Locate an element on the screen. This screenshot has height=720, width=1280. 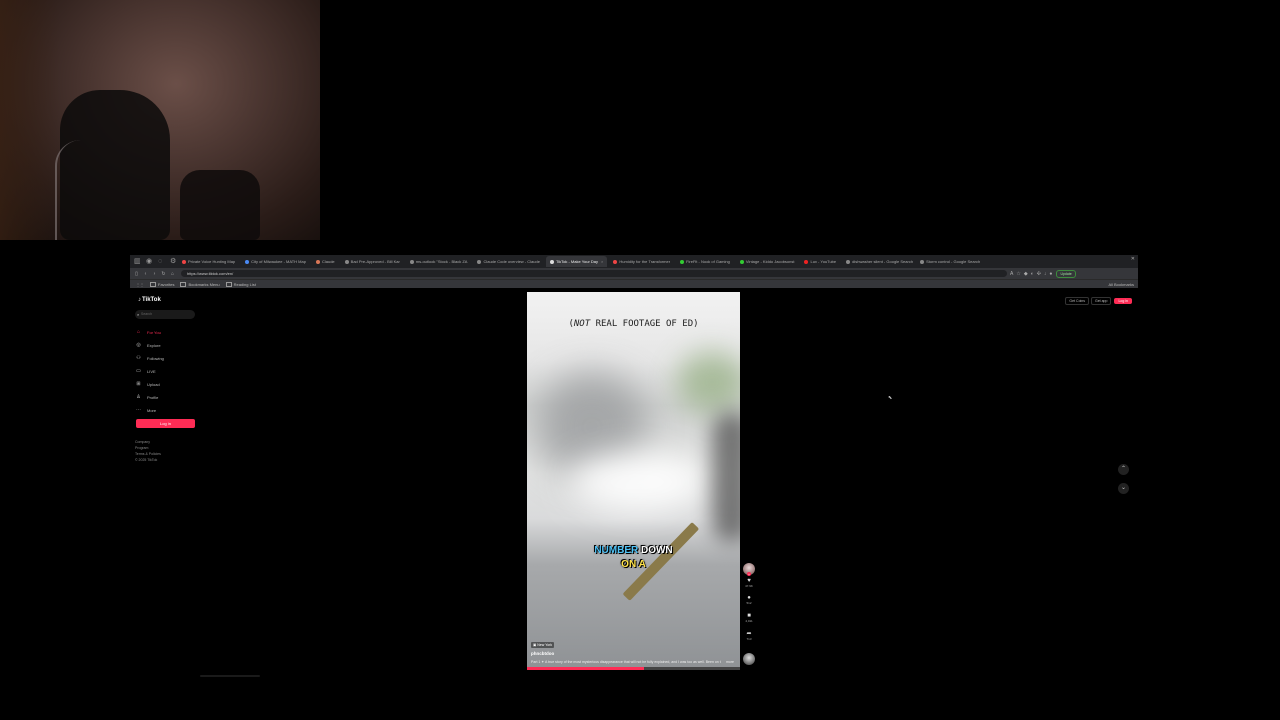
sidebar-item-upload: ⊞ Upload is located at coordinates (150, 384).